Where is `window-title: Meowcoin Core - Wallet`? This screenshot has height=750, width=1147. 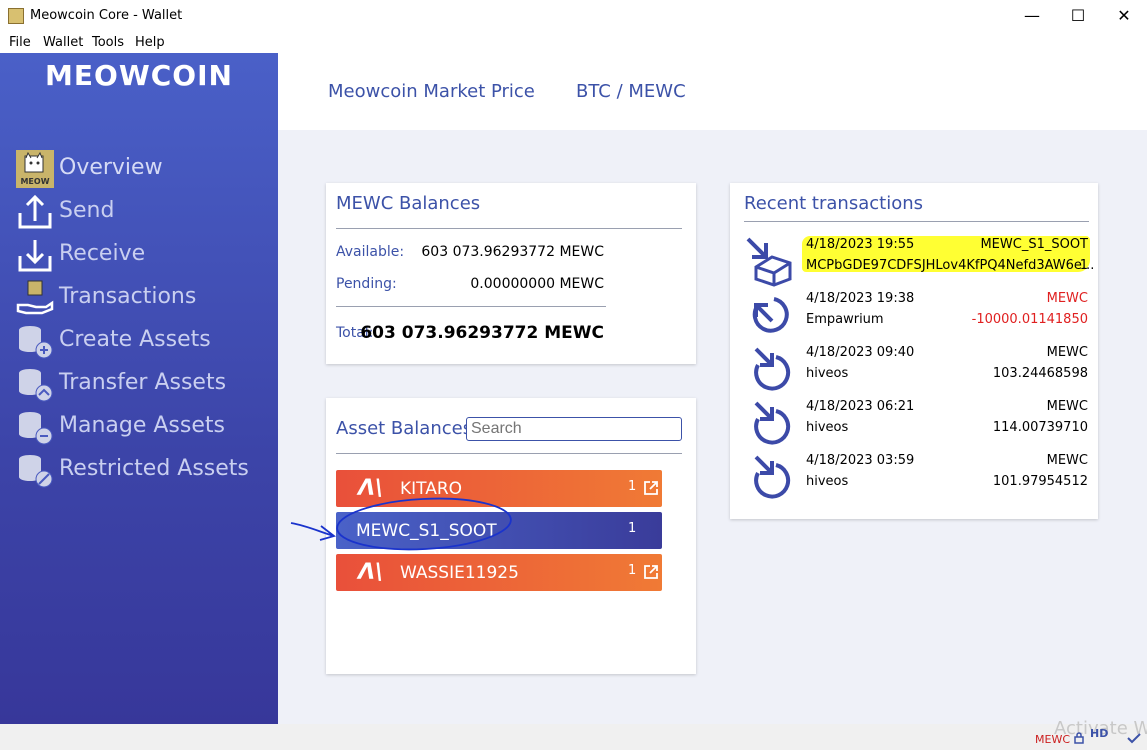
window-title: Meowcoin Core - Wallet is located at coordinates (106, 15).